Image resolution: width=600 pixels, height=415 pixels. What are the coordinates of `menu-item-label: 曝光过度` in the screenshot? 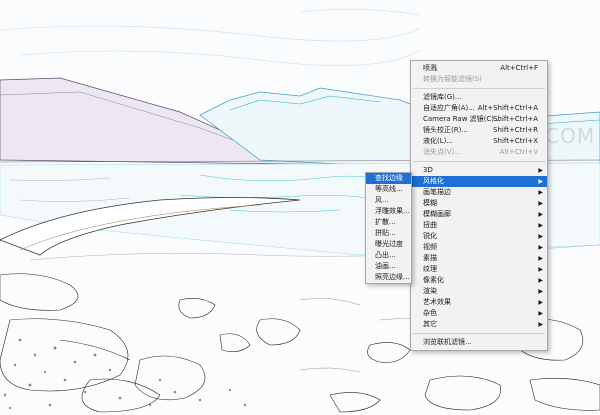 It's located at (389, 244).